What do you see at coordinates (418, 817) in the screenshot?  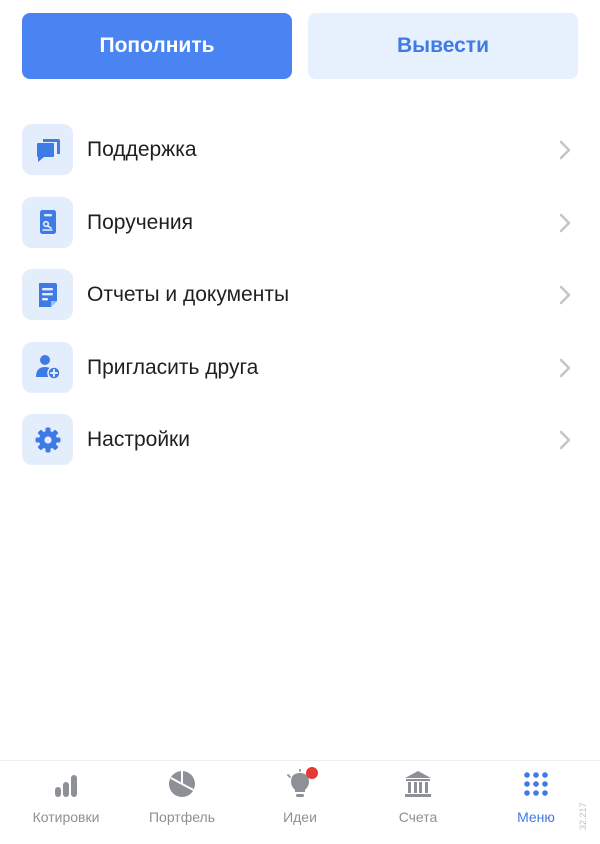 I see `tab-label: Счета` at bounding box center [418, 817].